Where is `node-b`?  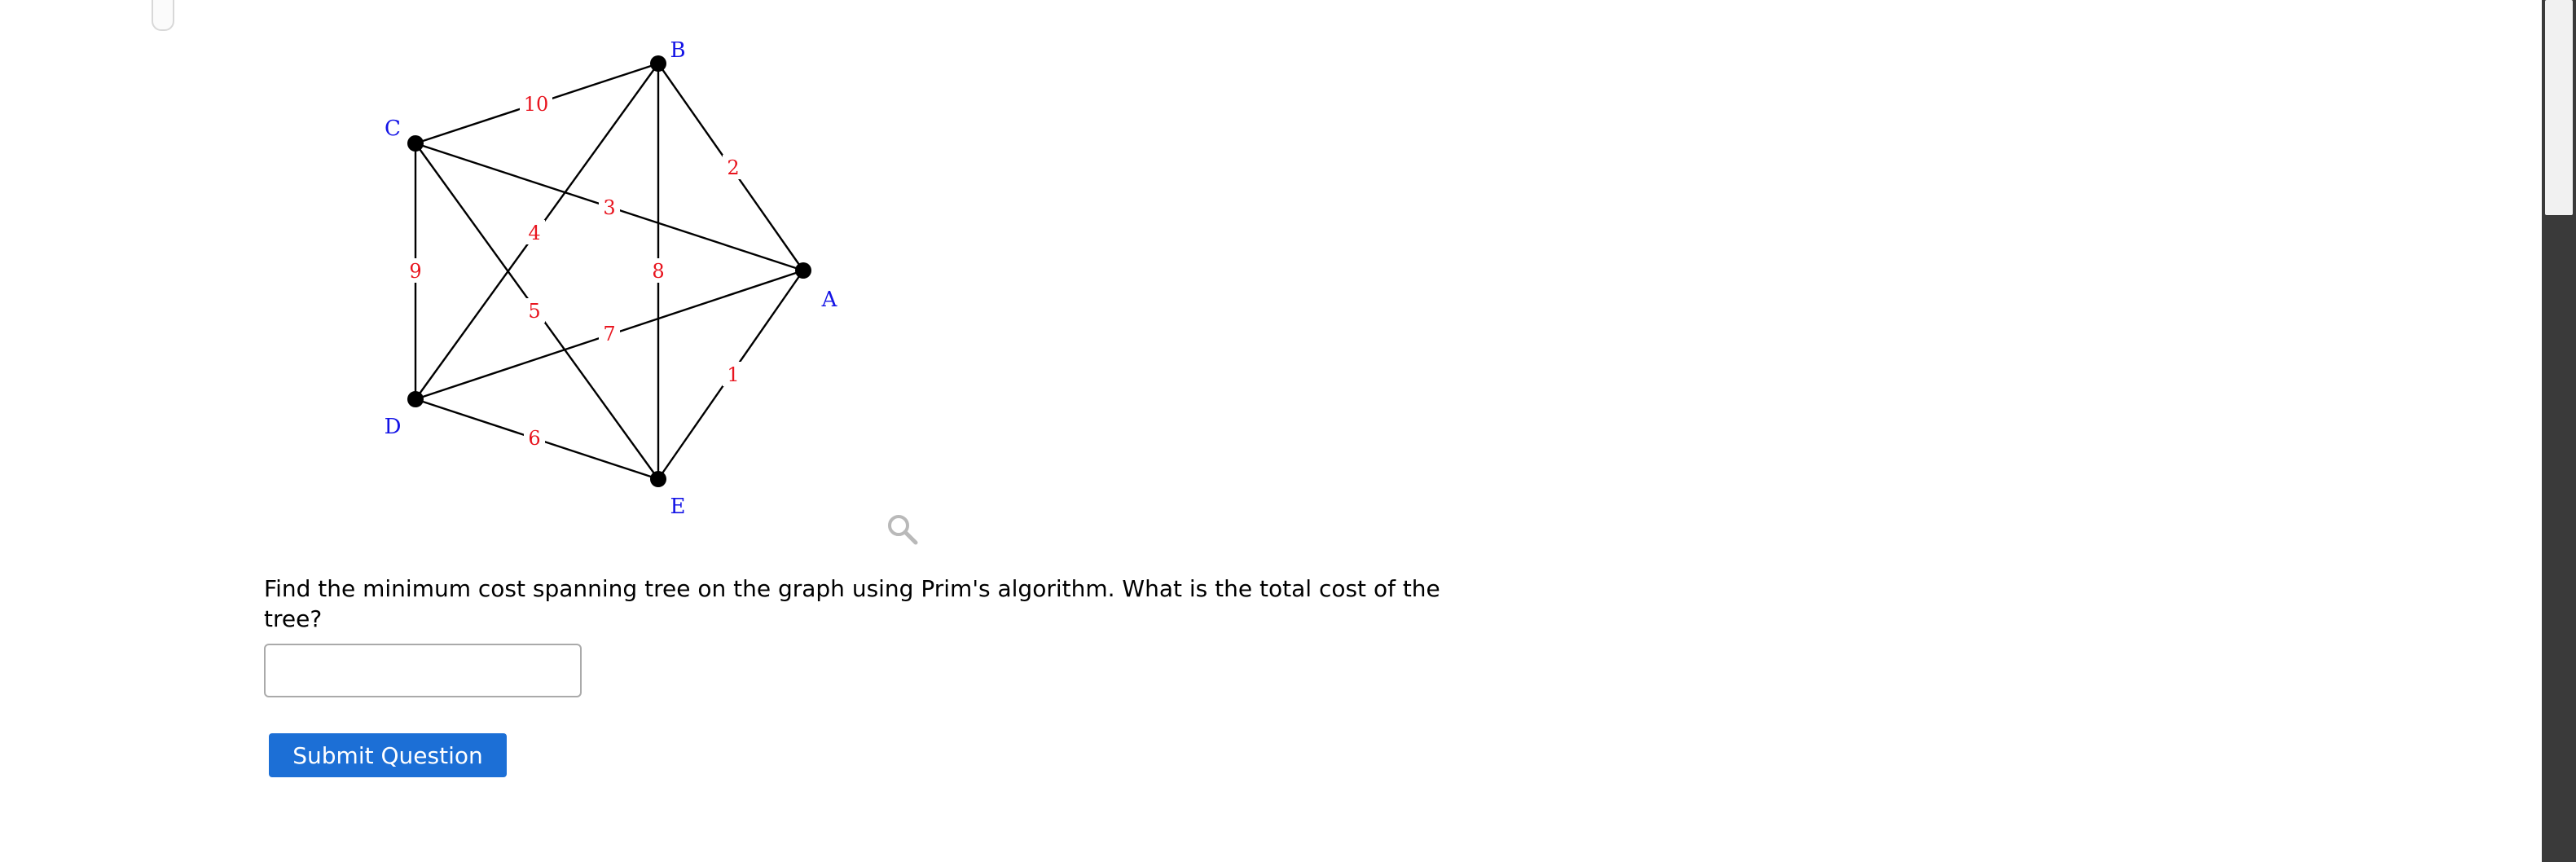
node-b is located at coordinates (658, 63).